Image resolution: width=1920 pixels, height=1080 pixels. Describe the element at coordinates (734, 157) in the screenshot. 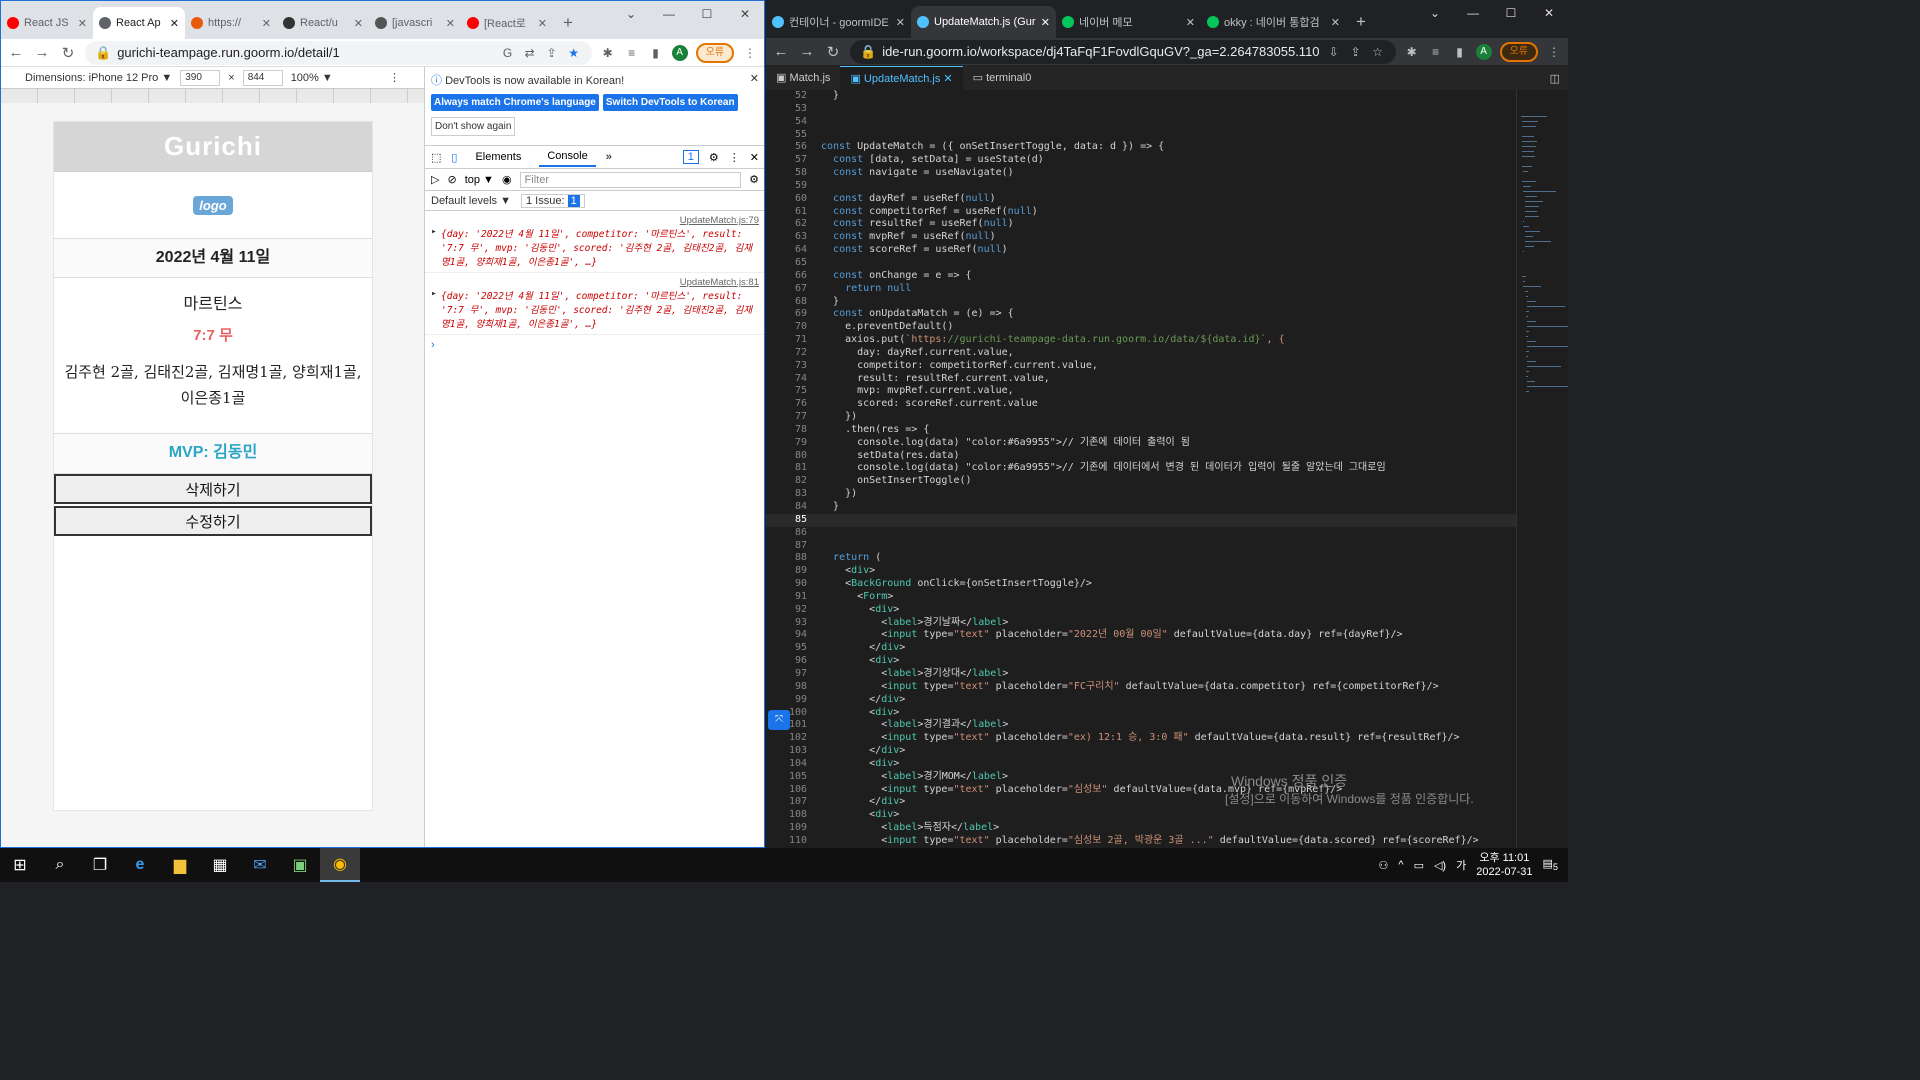

I see `devtools-menu-icon: ⋮` at that location.